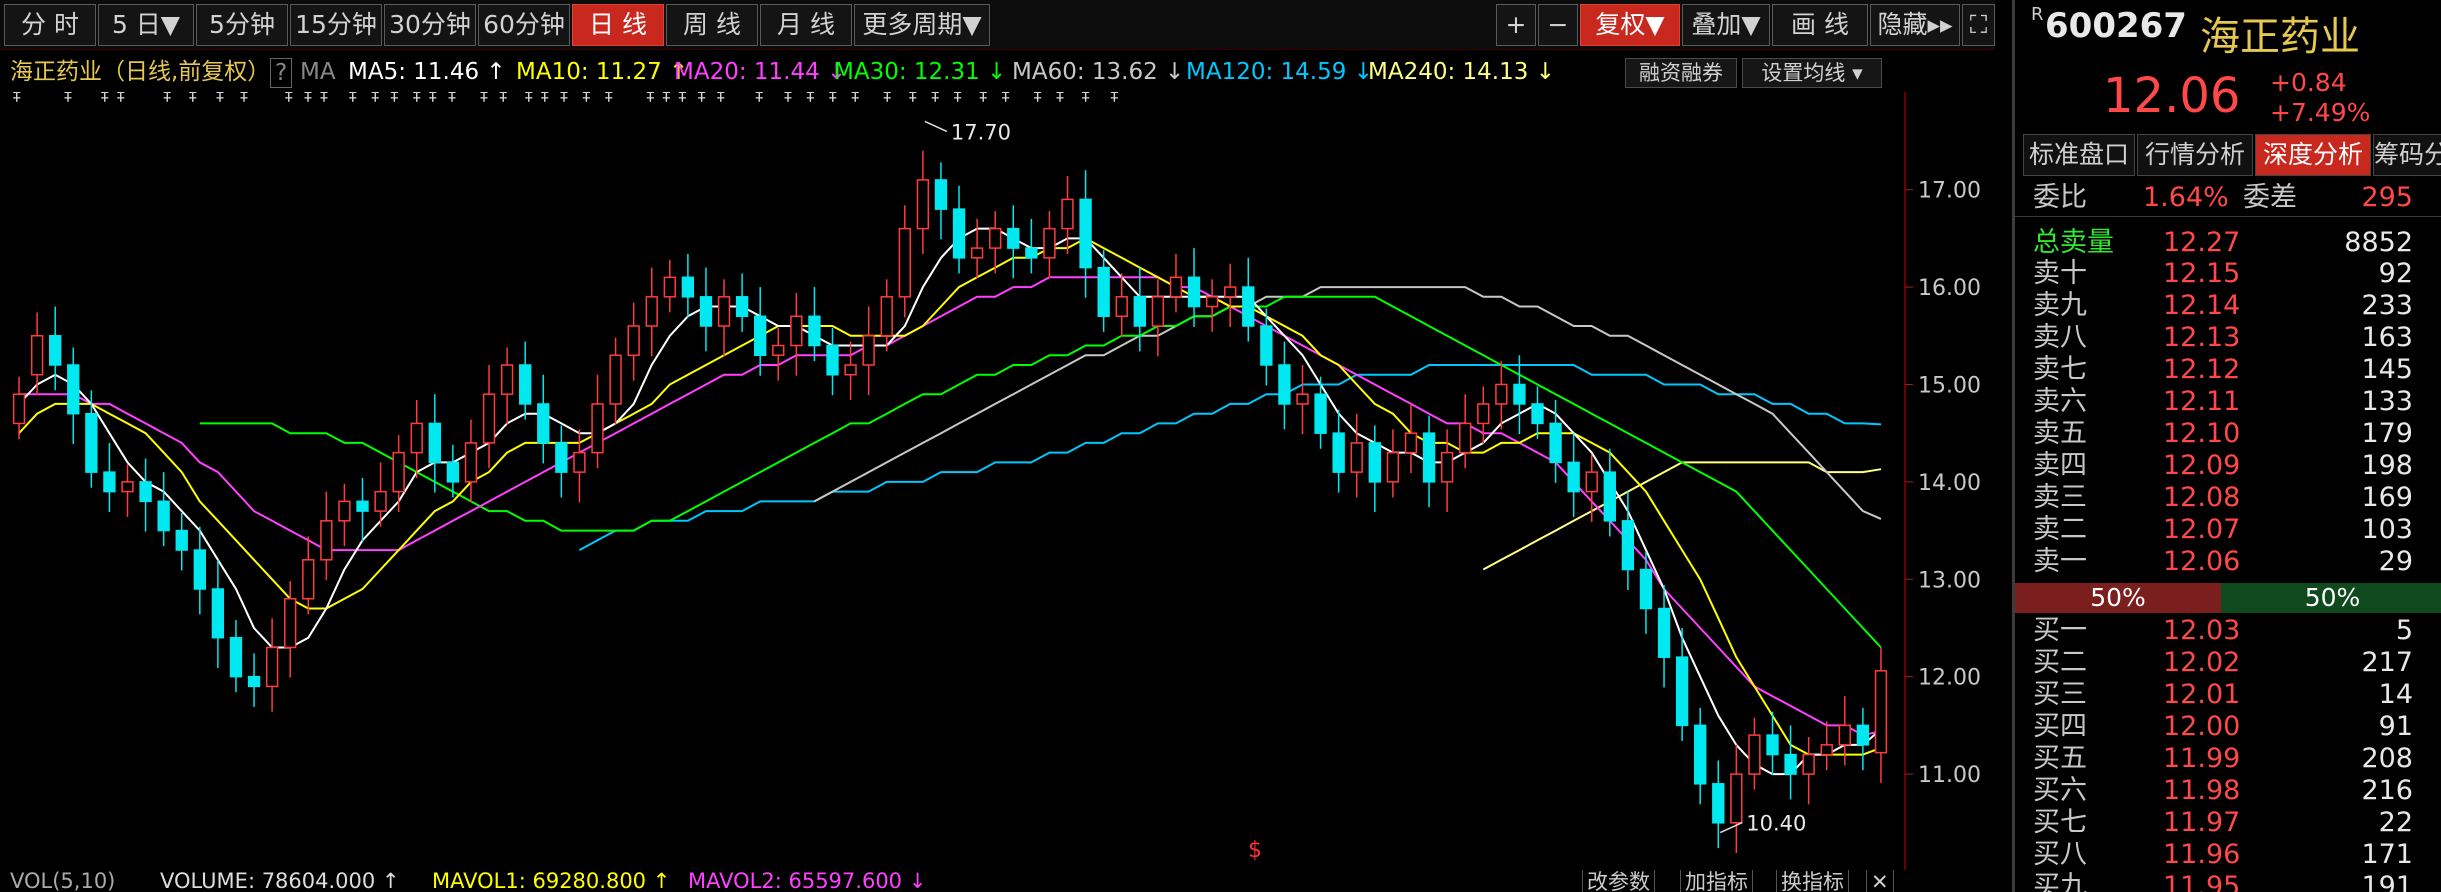 The width and height of the screenshot is (2441, 892). Describe the element at coordinates (2233, 791) in the screenshot. I see `bid-row: 买六 11.98 216` at that location.